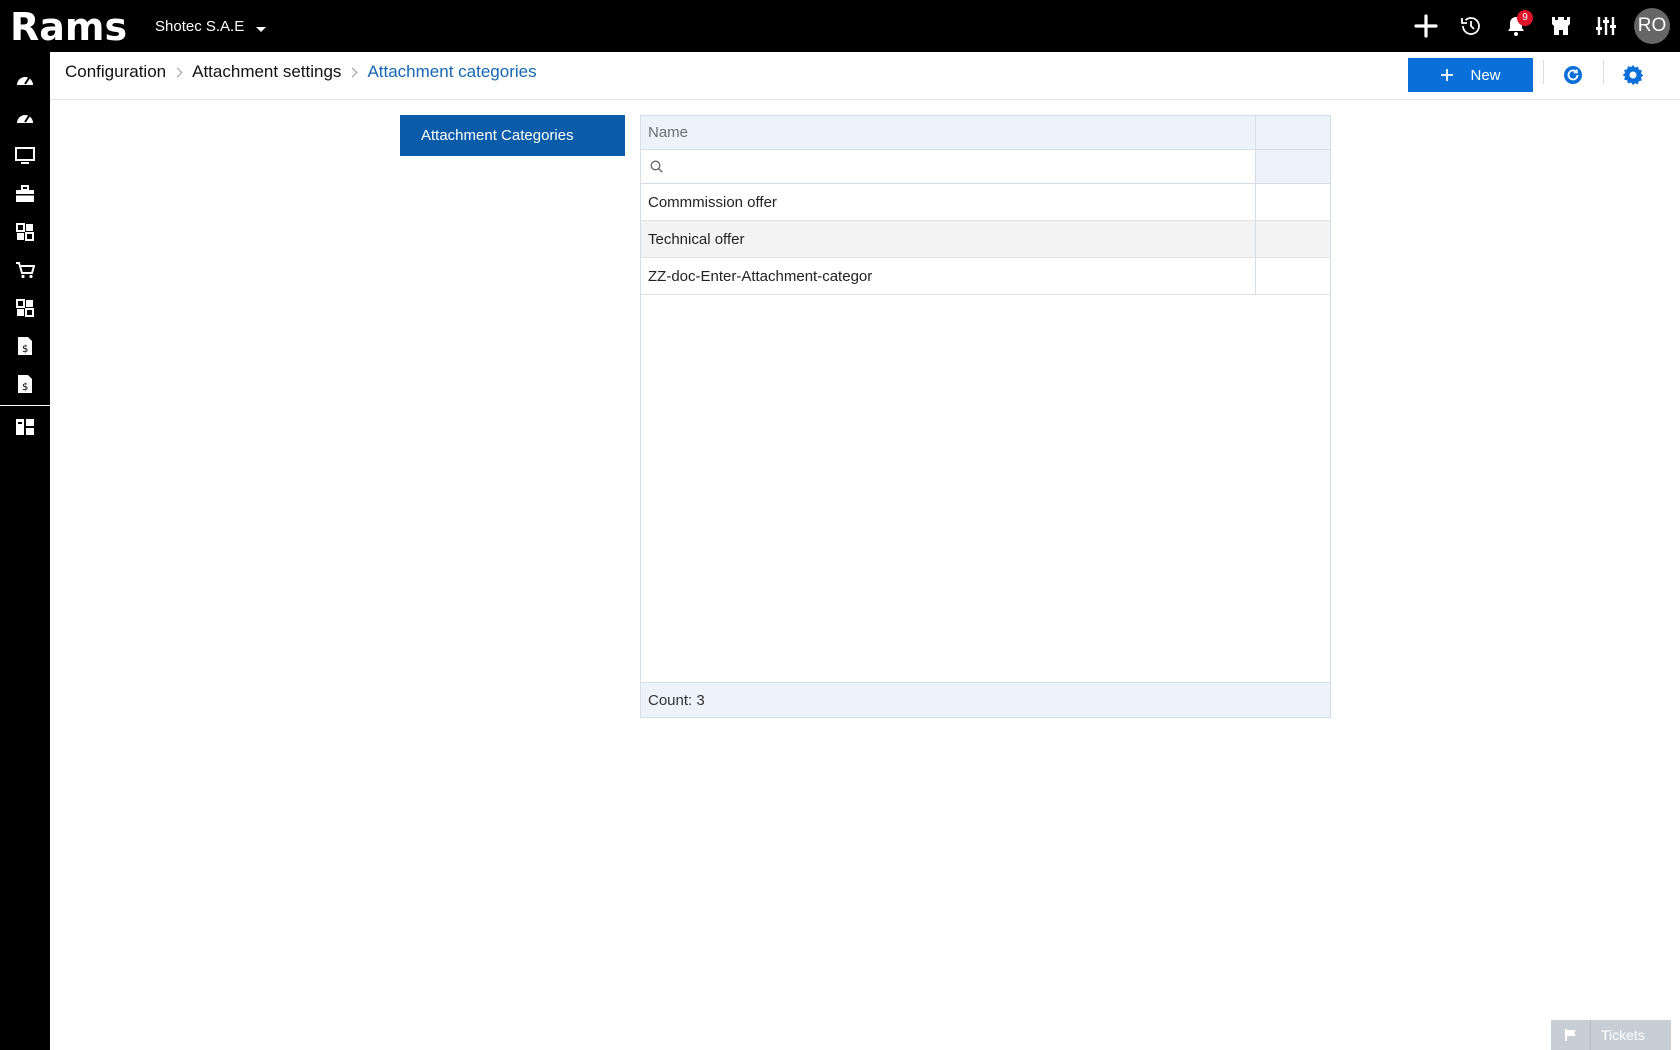  What do you see at coordinates (25, 156) in the screenshot?
I see `monitor-icon` at bounding box center [25, 156].